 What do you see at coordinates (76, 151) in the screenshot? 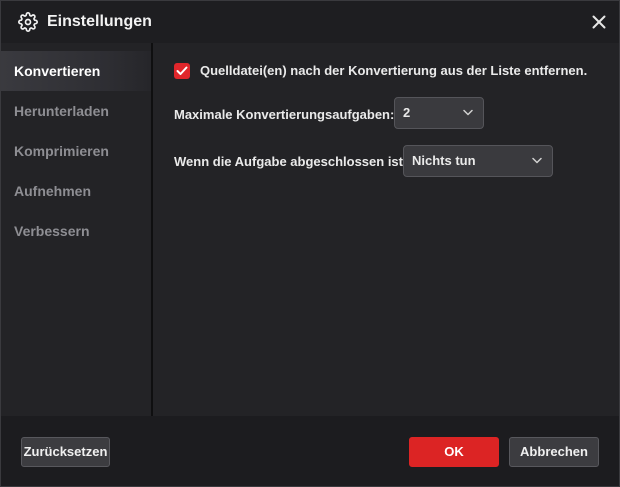
I see `sidebar-item-komprimieren: Komprimieren` at bounding box center [76, 151].